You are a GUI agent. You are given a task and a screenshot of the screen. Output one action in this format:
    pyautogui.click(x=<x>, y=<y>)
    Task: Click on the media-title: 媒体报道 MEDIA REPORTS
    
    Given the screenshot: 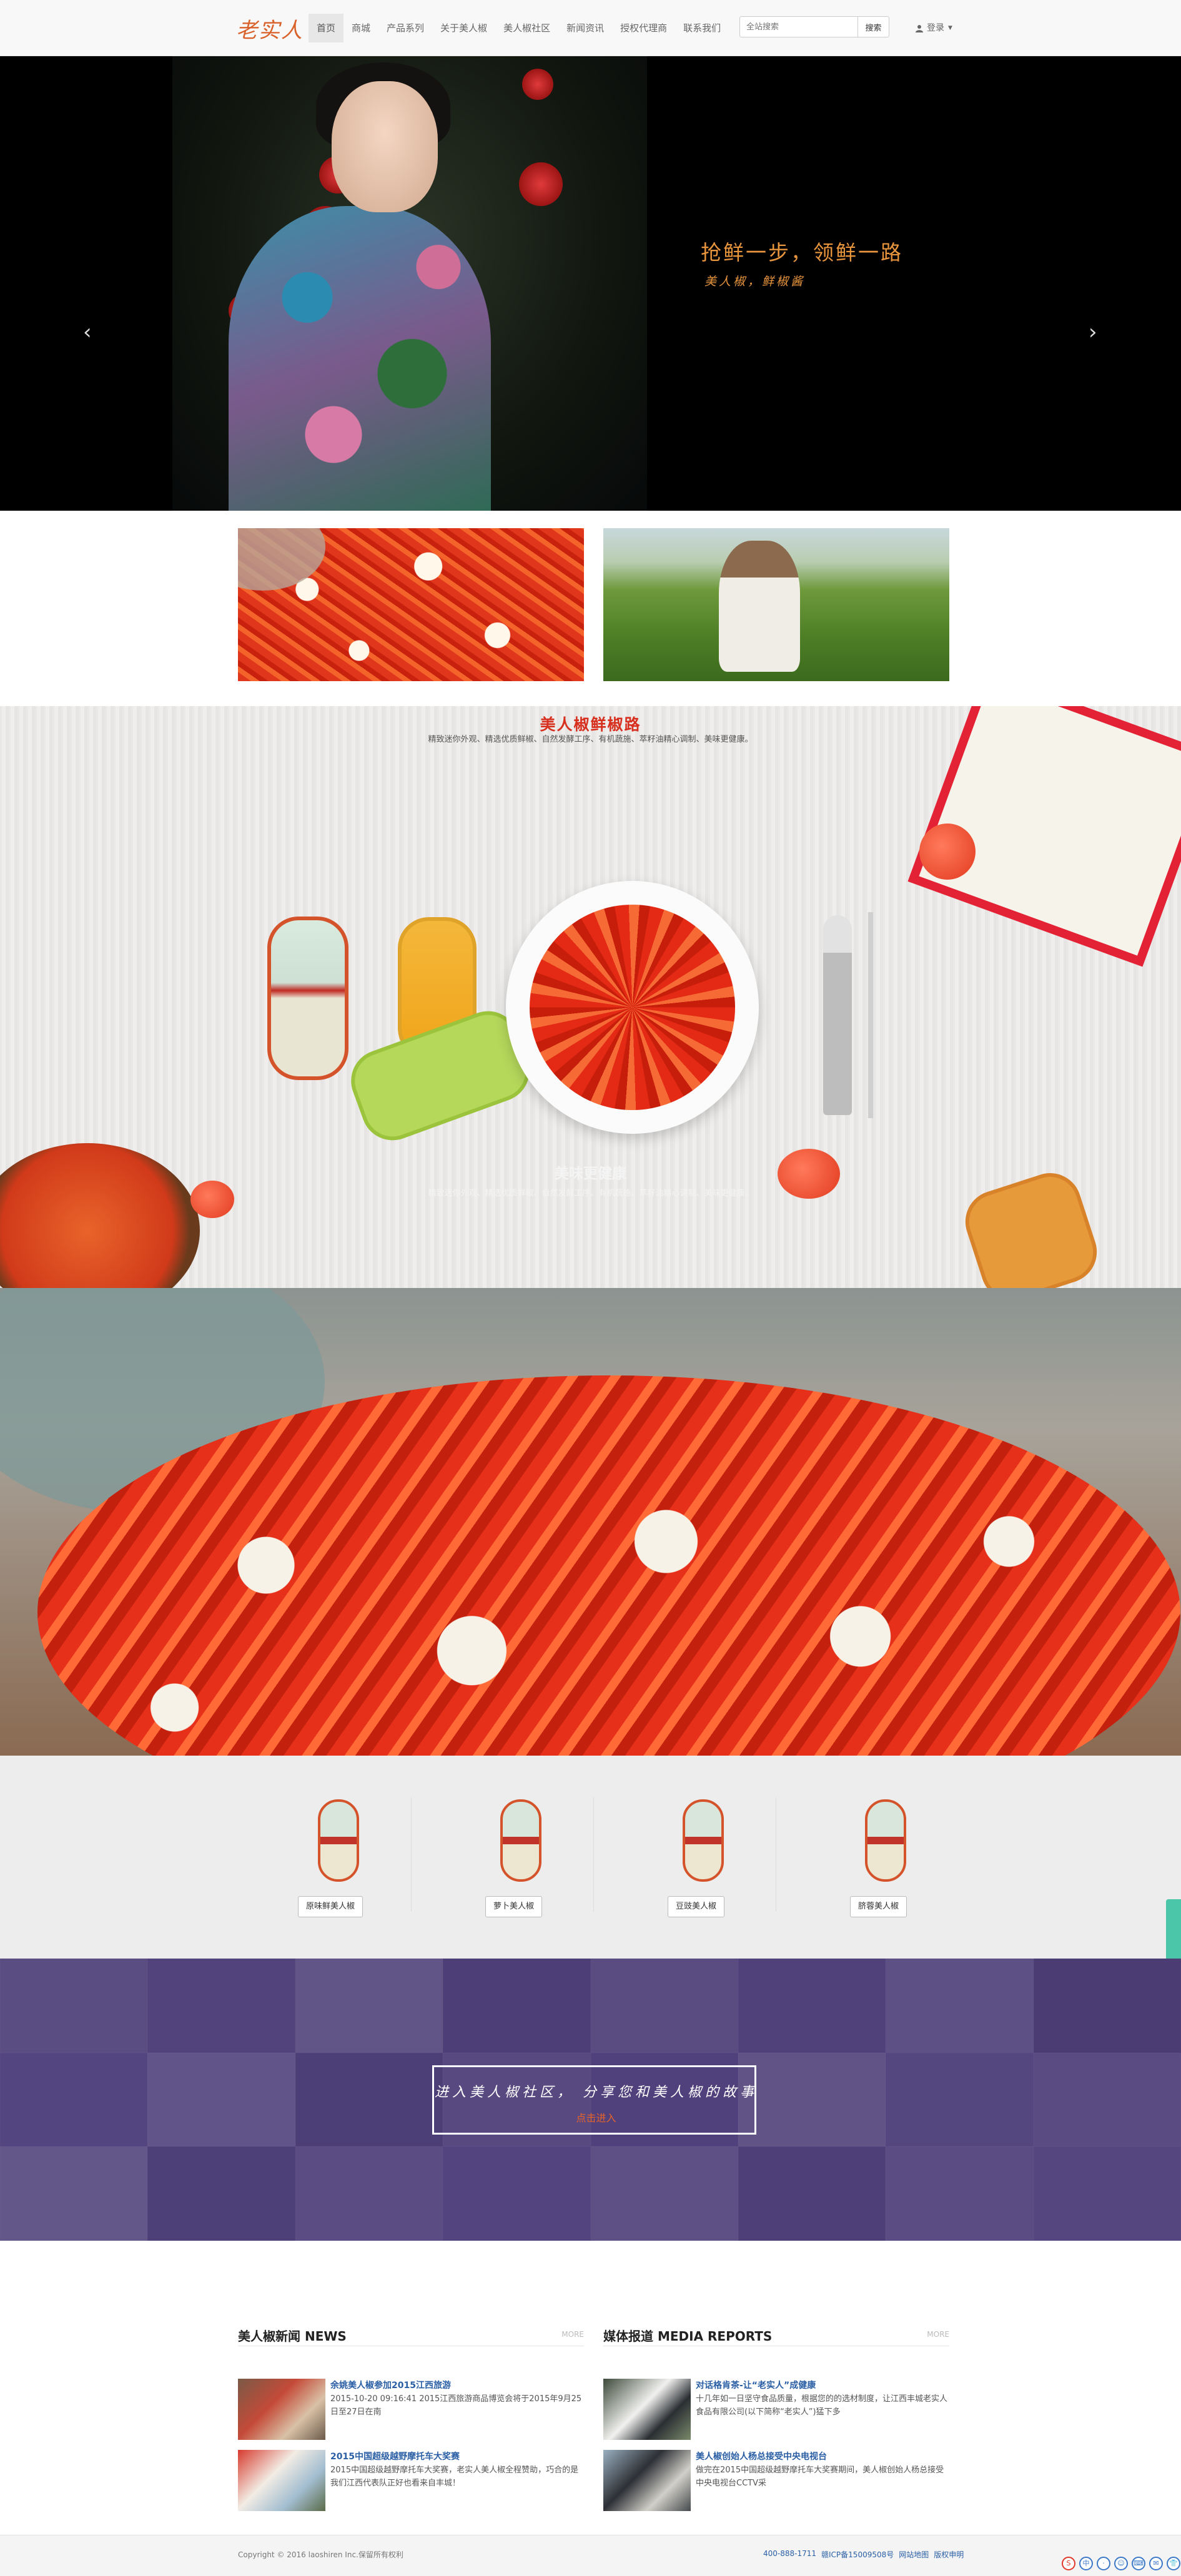 What is the action you would take?
    pyautogui.click(x=688, y=2336)
    